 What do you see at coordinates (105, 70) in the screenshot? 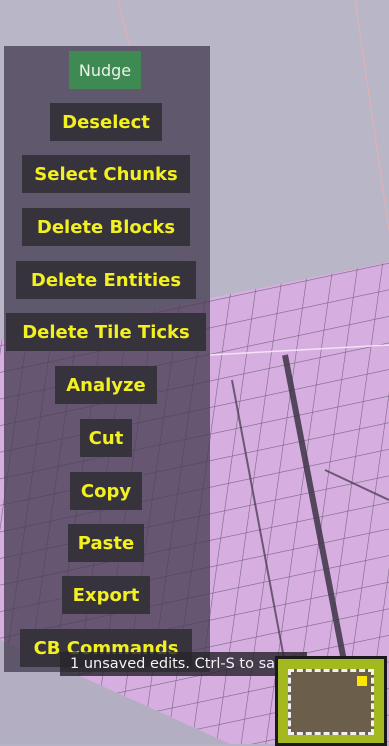
I see `nudge-button: Nudge` at bounding box center [105, 70].